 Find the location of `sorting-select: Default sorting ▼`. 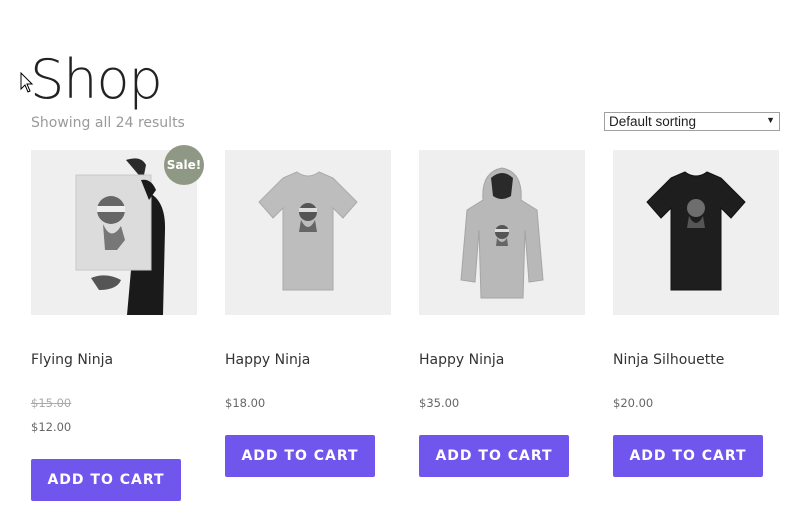

sorting-select: Default sorting ▼ is located at coordinates (692, 121).